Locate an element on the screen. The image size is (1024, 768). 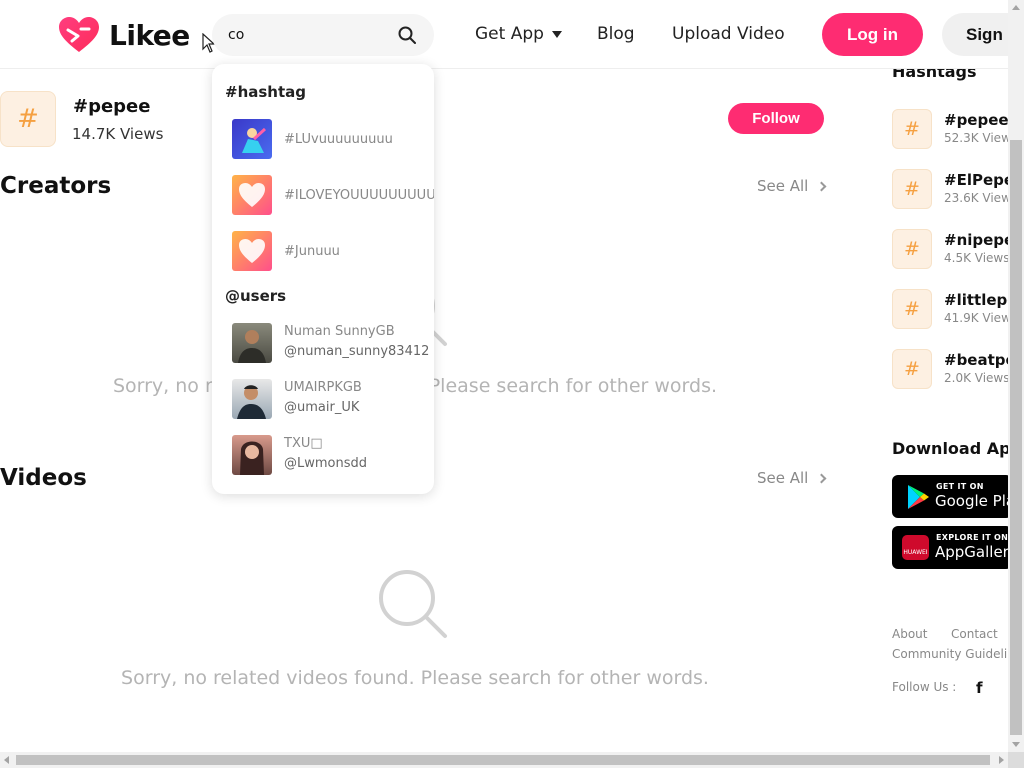
footer-contact-link: Contact is located at coordinates (974, 634).